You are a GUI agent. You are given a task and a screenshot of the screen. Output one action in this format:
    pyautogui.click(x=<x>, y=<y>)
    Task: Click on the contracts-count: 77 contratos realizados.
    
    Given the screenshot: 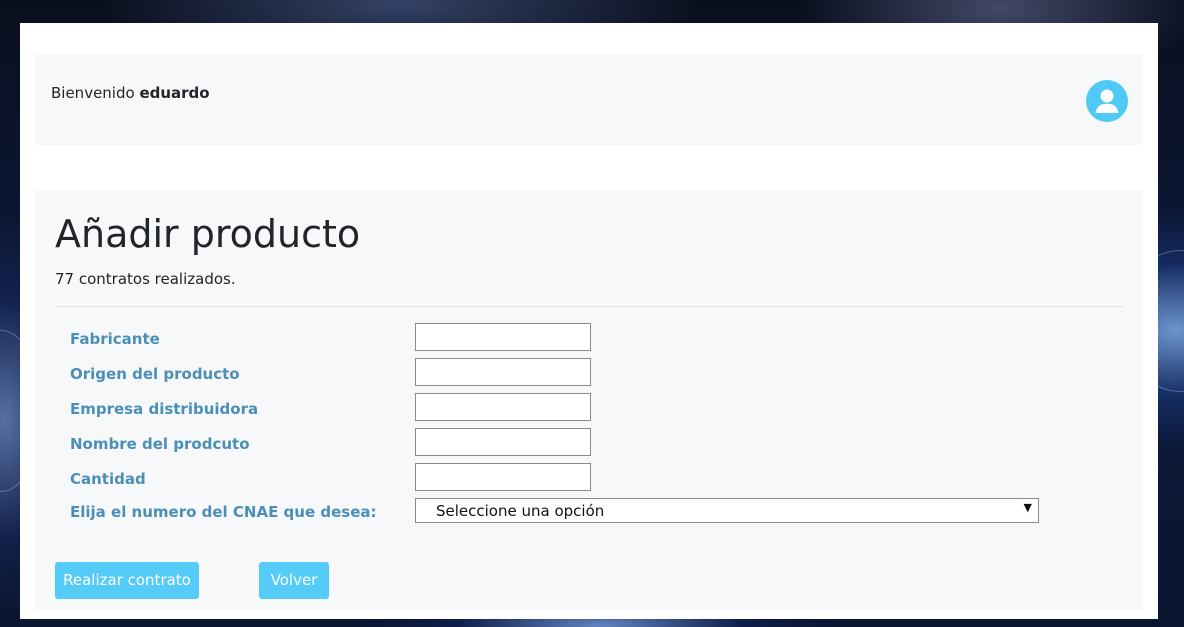 What is the action you would take?
    pyautogui.click(x=145, y=279)
    